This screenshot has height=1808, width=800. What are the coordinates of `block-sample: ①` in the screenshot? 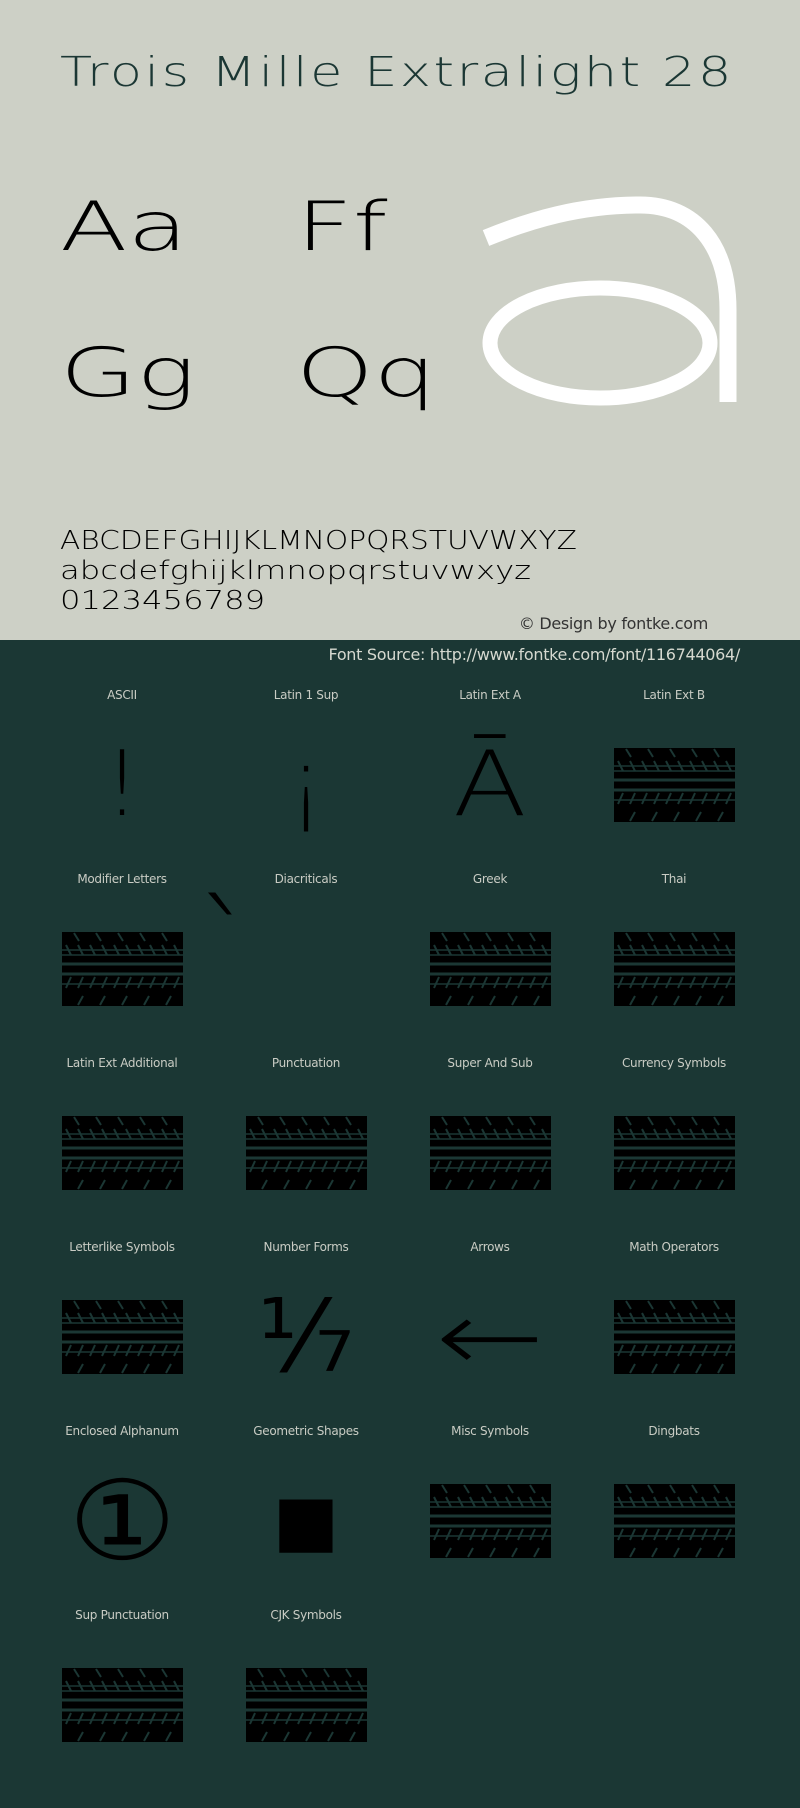 It's located at (122, 1521).